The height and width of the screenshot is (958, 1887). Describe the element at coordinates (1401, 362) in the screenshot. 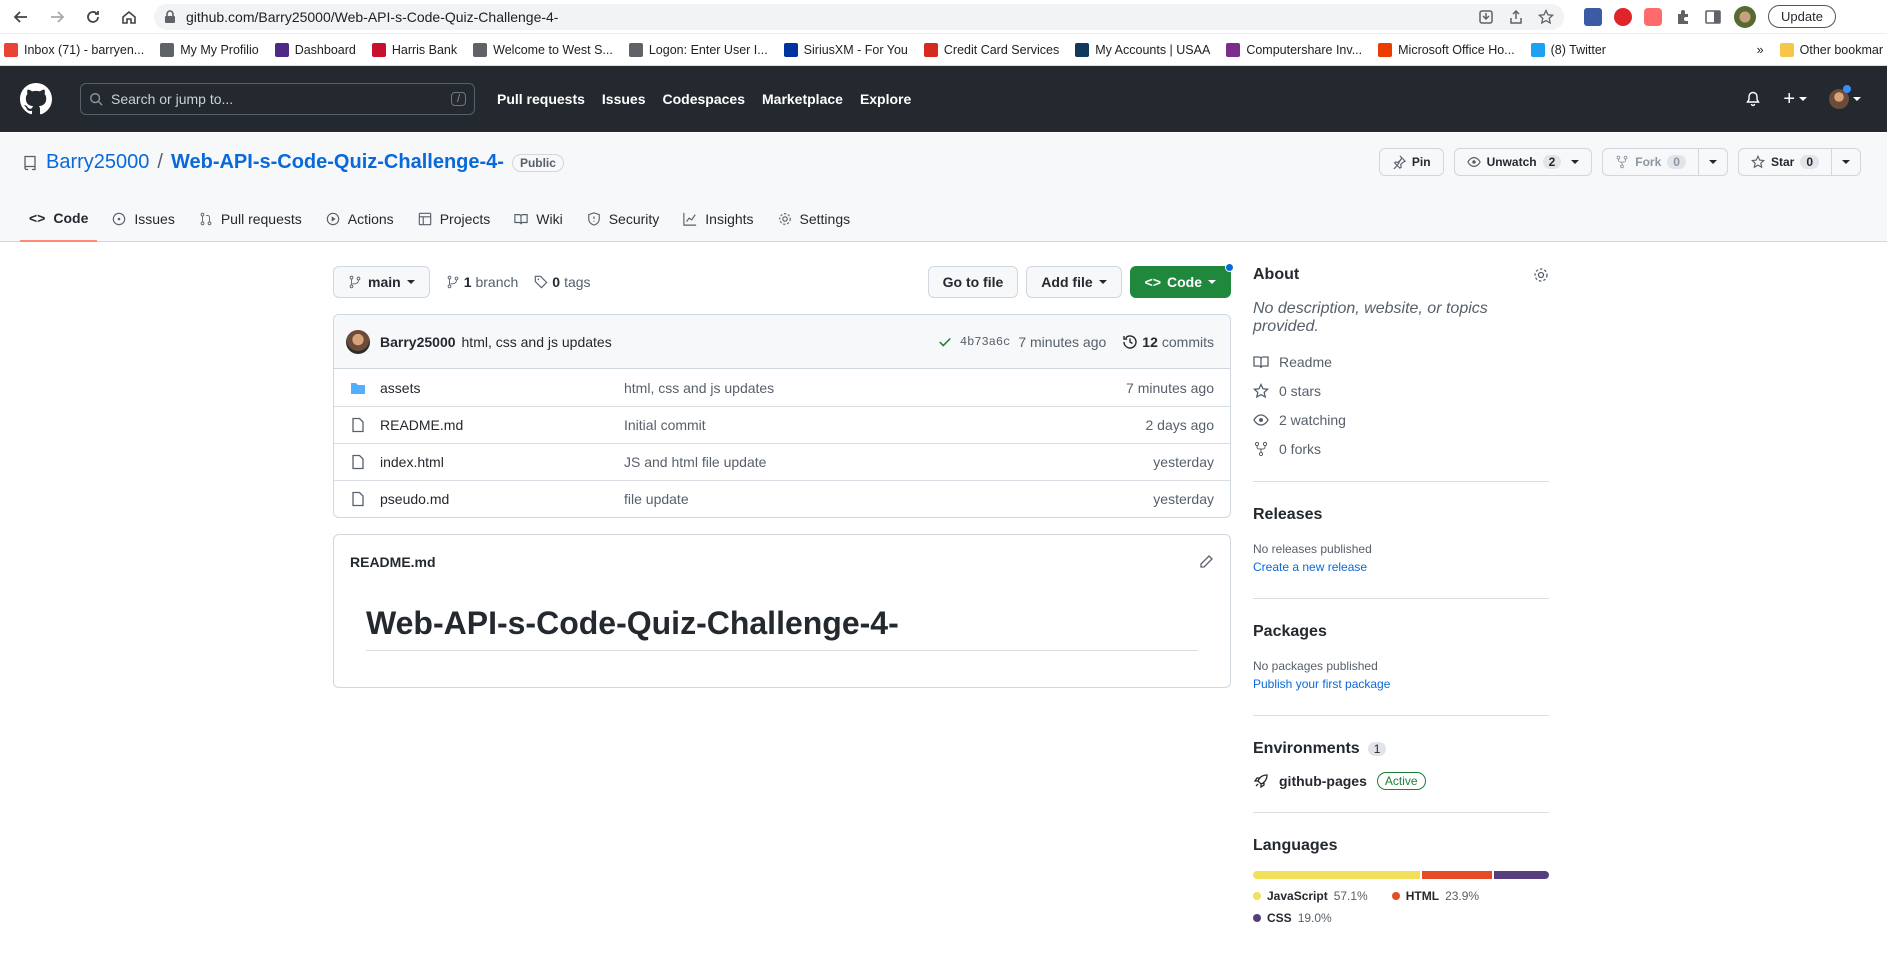

I see `readme-link: Readme` at that location.